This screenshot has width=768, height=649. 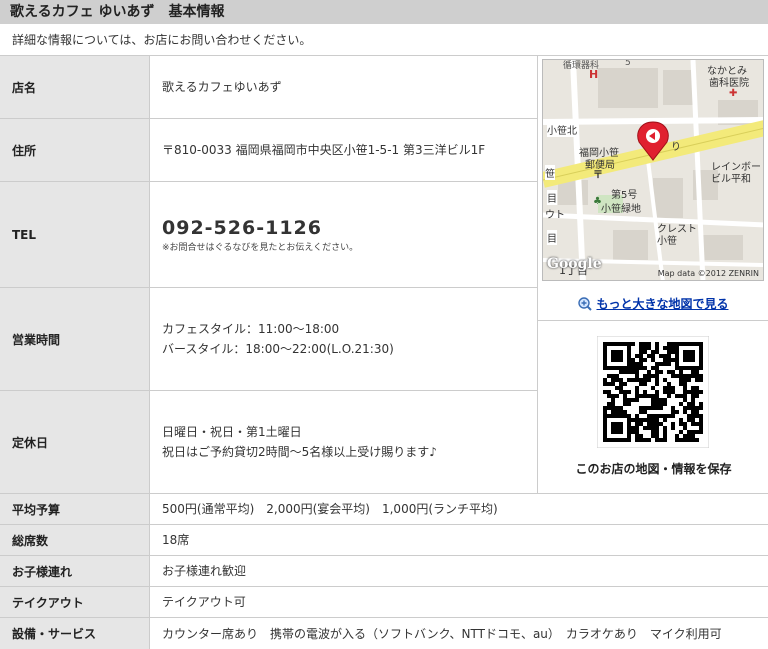 I want to click on clinic-cross-icon: ✚, so click(x=733, y=93).